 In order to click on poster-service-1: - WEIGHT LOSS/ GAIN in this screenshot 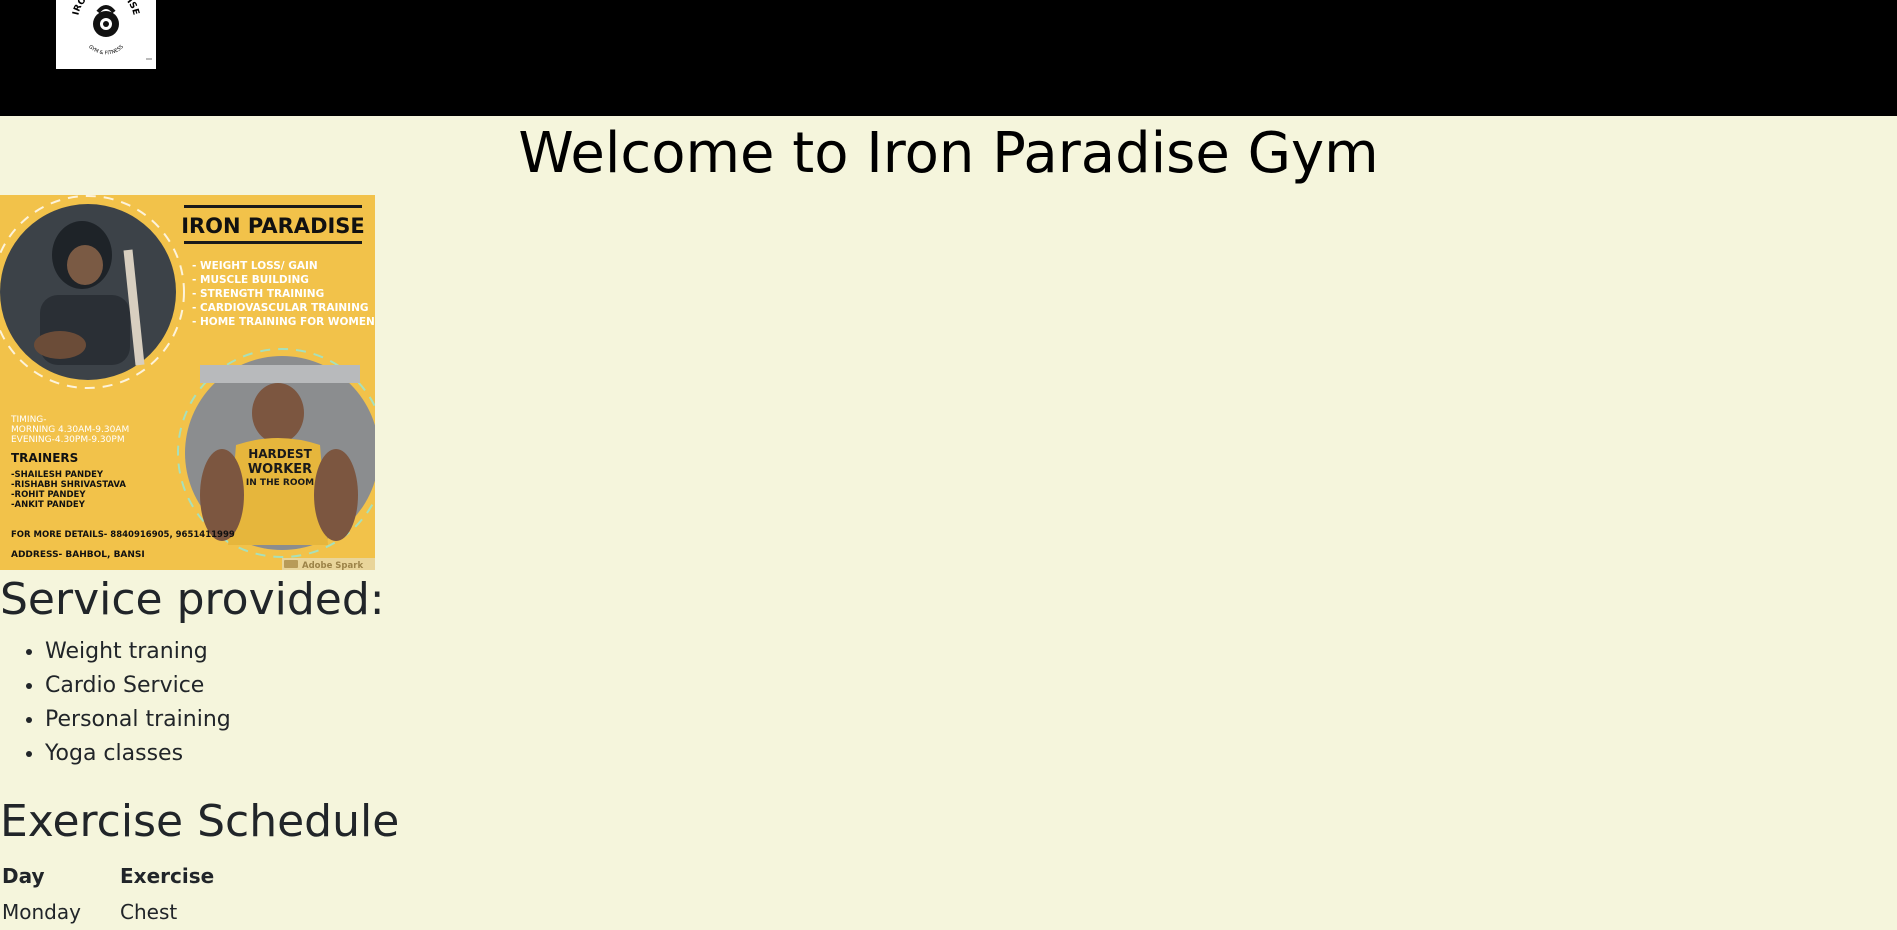, I will do `click(255, 266)`.